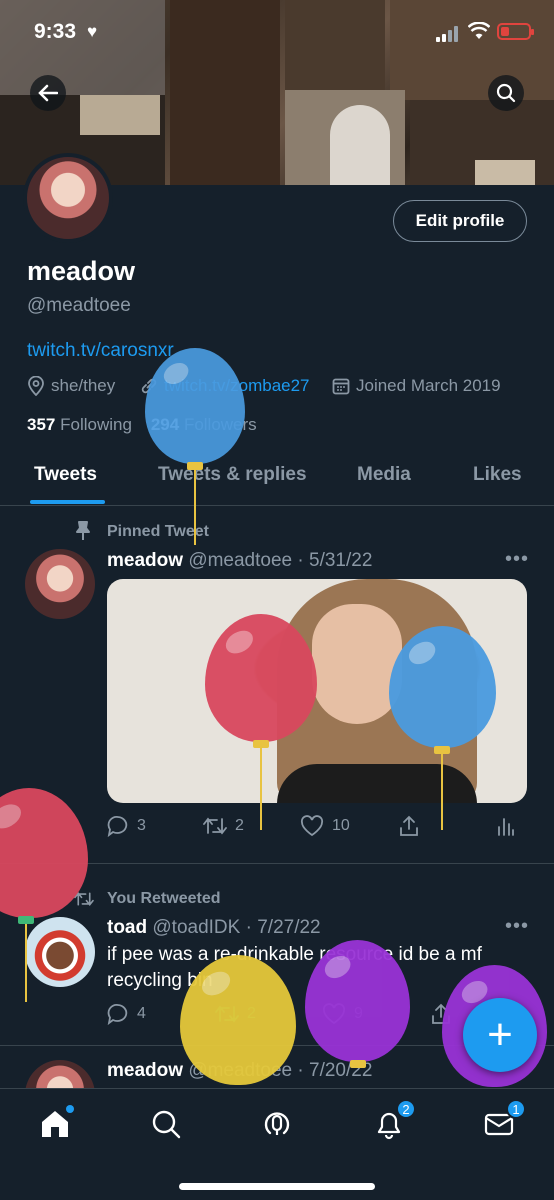 The height and width of the screenshot is (1200, 554). Describe the element at coordinates (277, 32) in the screenshot. I see `status-bar: 9:33 ♥` at that location.